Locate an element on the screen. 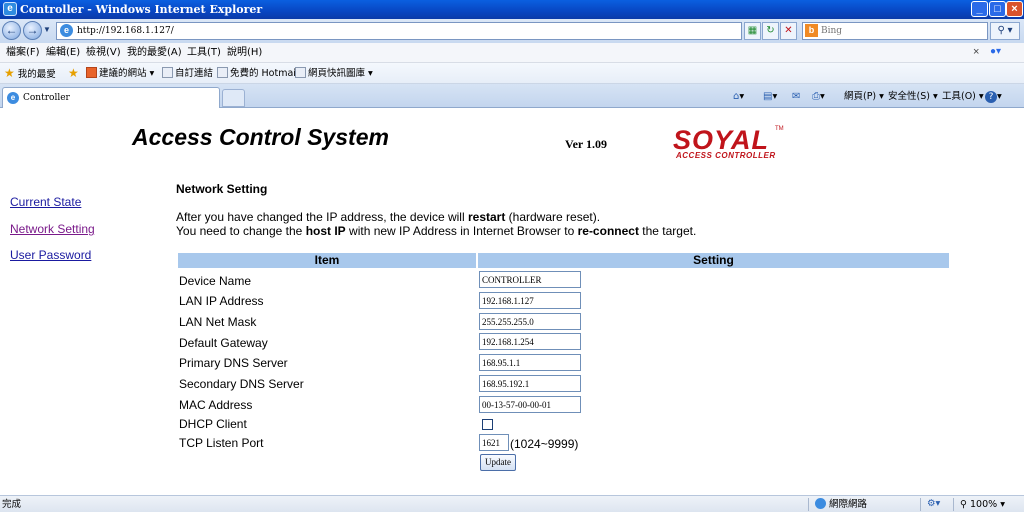 The image size is (1024, 512). new-tab-button is located at coordinates (233, 98).